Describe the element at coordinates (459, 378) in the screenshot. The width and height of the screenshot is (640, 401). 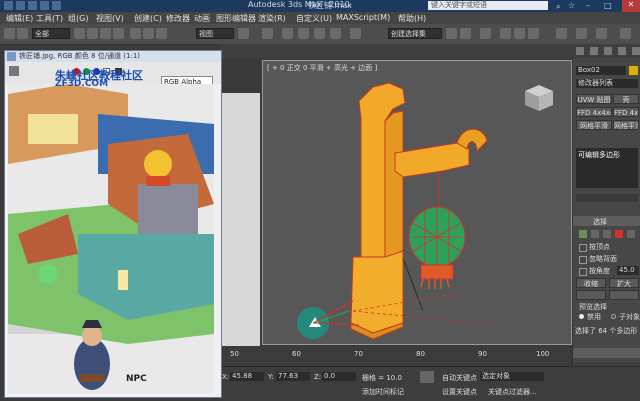
I see `auto-key-button: 自动关键点` at that location.